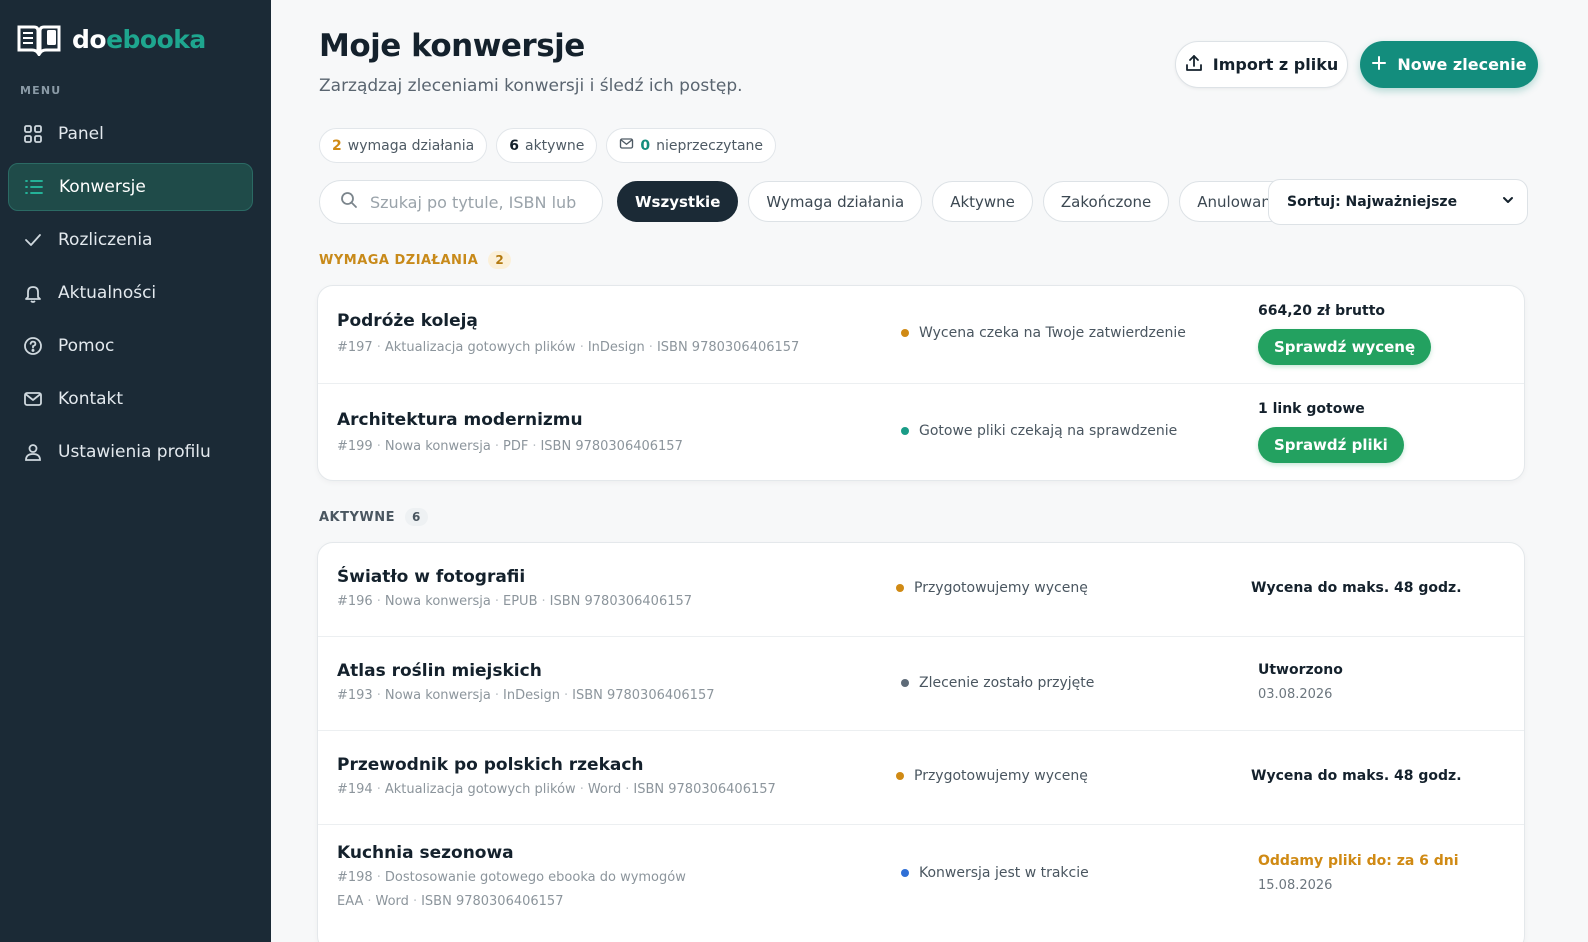  Describe the element at coordinates (1039, 431) in the screenshot. I see `order-status: Gotowe pliki czekają na sprawdzenie` at that location.